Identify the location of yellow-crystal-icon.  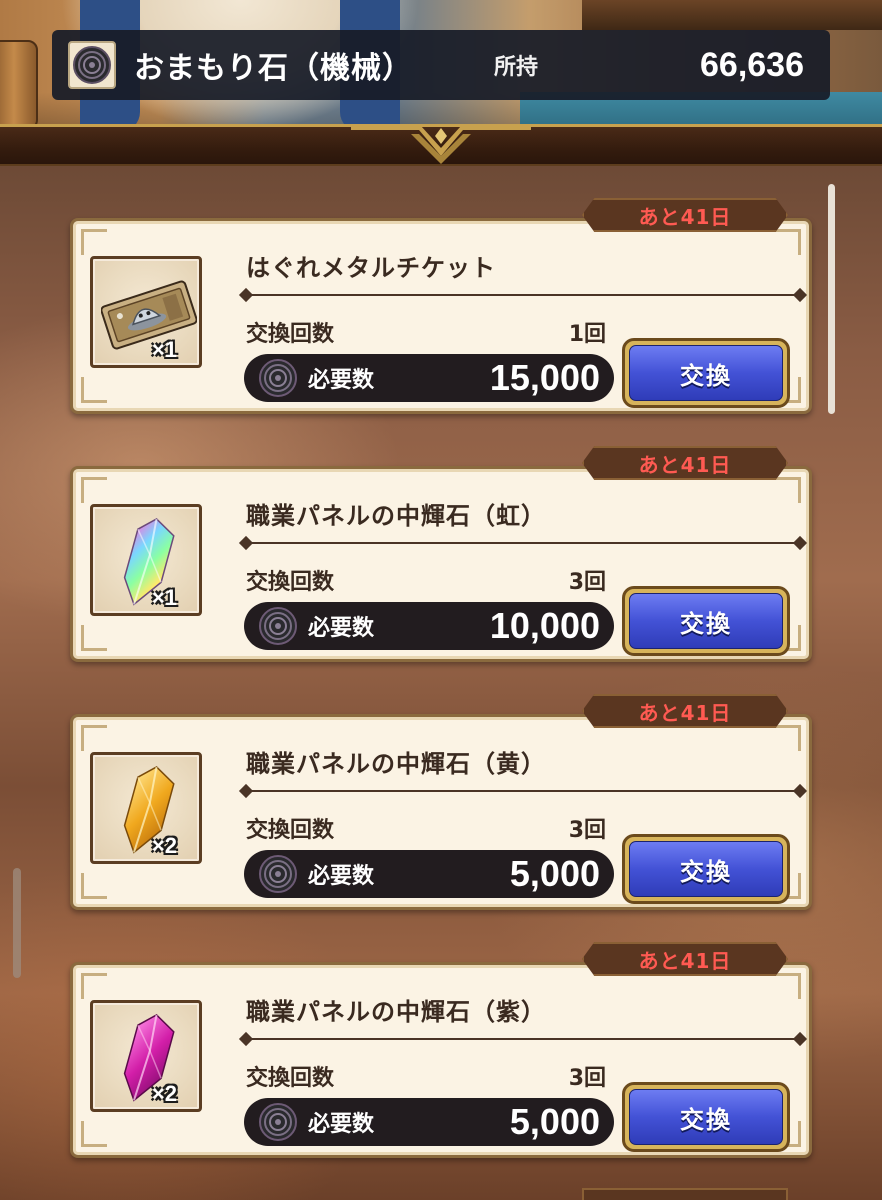
(149, 809).